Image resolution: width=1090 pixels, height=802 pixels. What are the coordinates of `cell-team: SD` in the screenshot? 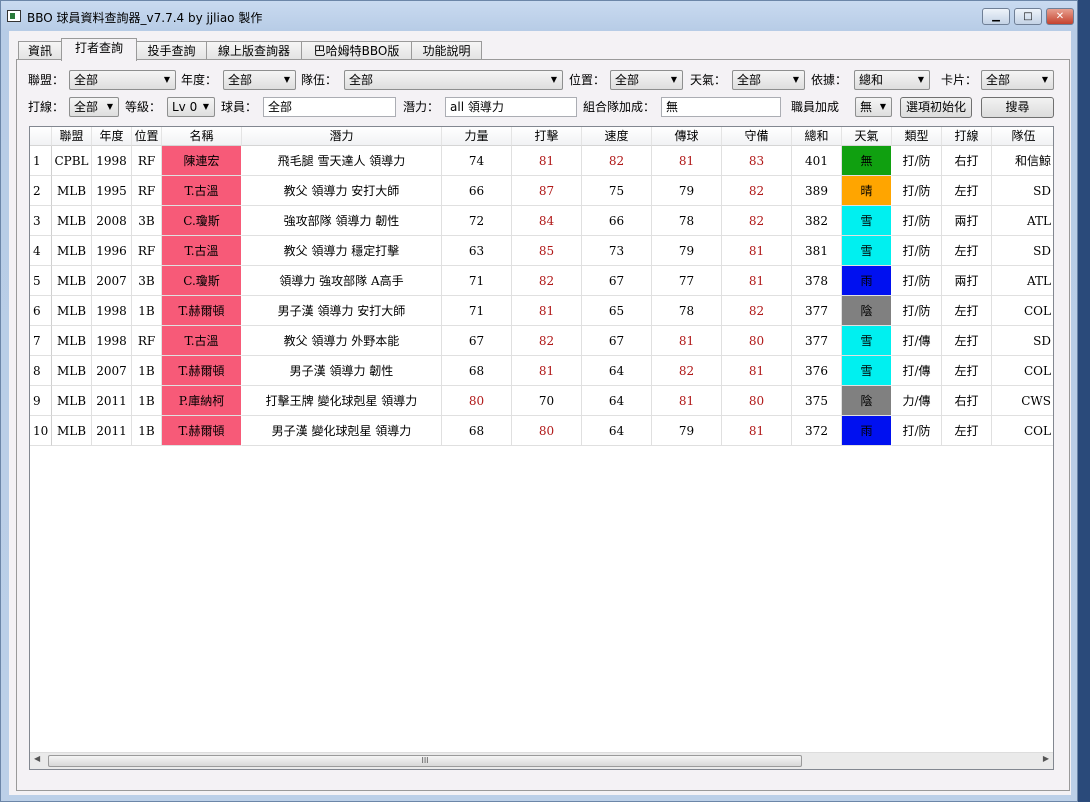 It's located at (1022, 191).